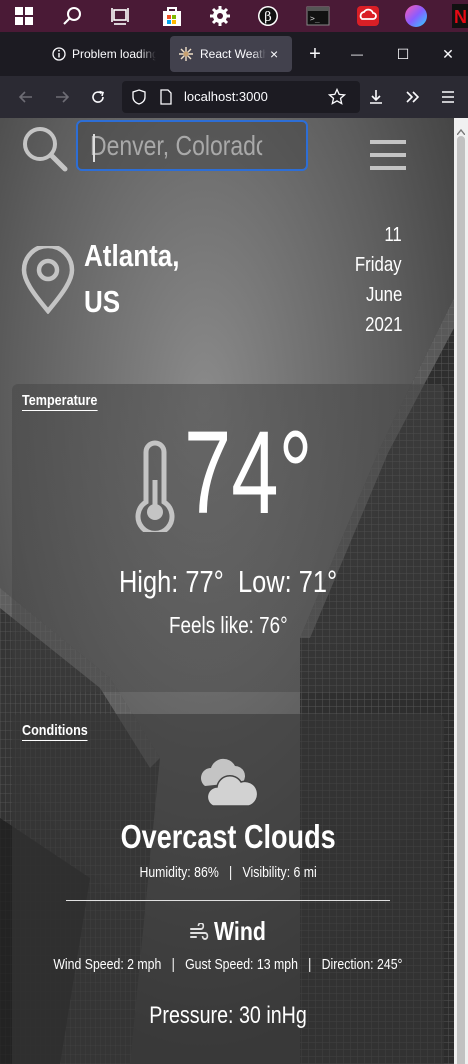  I want to click on reload-icon, so click(98, 97).